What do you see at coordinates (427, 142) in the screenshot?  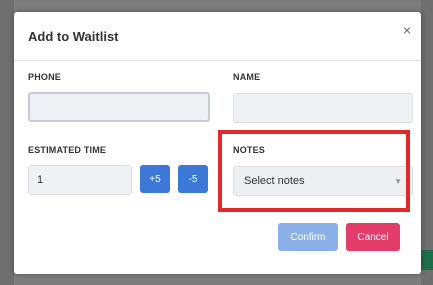 I see `backdrop-right` at bounding box center [427, 142].